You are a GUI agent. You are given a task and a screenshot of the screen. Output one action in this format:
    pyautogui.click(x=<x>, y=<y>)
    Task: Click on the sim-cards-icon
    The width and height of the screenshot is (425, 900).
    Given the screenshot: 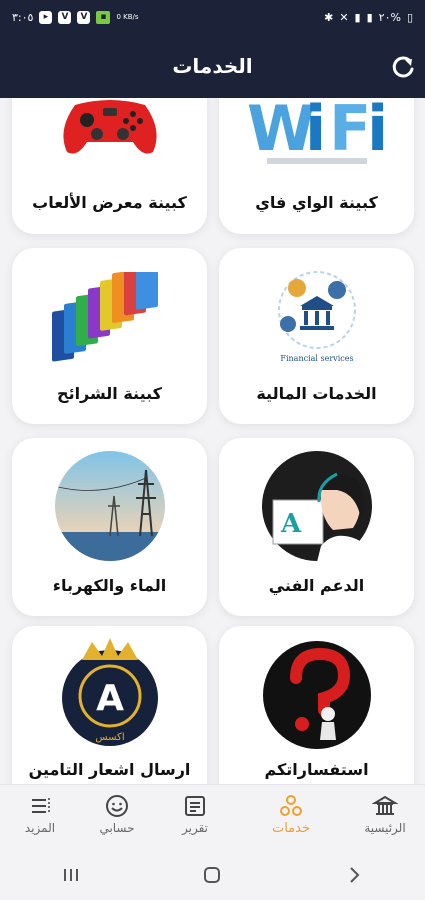 What is the action you would take?
    pyautogui.click(x=104, y=317)
    